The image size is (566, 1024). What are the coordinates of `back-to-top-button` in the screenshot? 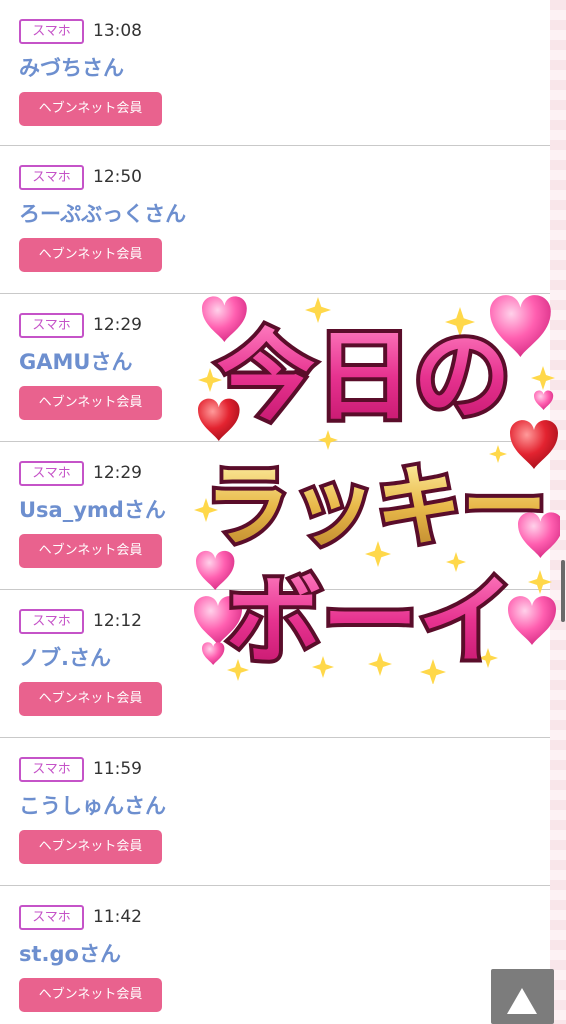 It's located at (522, 996).